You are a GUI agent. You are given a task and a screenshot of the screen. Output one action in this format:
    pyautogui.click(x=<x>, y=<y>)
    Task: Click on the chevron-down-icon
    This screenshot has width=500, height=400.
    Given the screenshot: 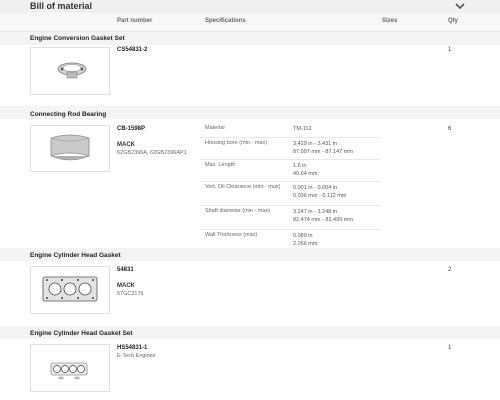 What is the action you would take?
    pyautogui.click(x=460, y=6)
    